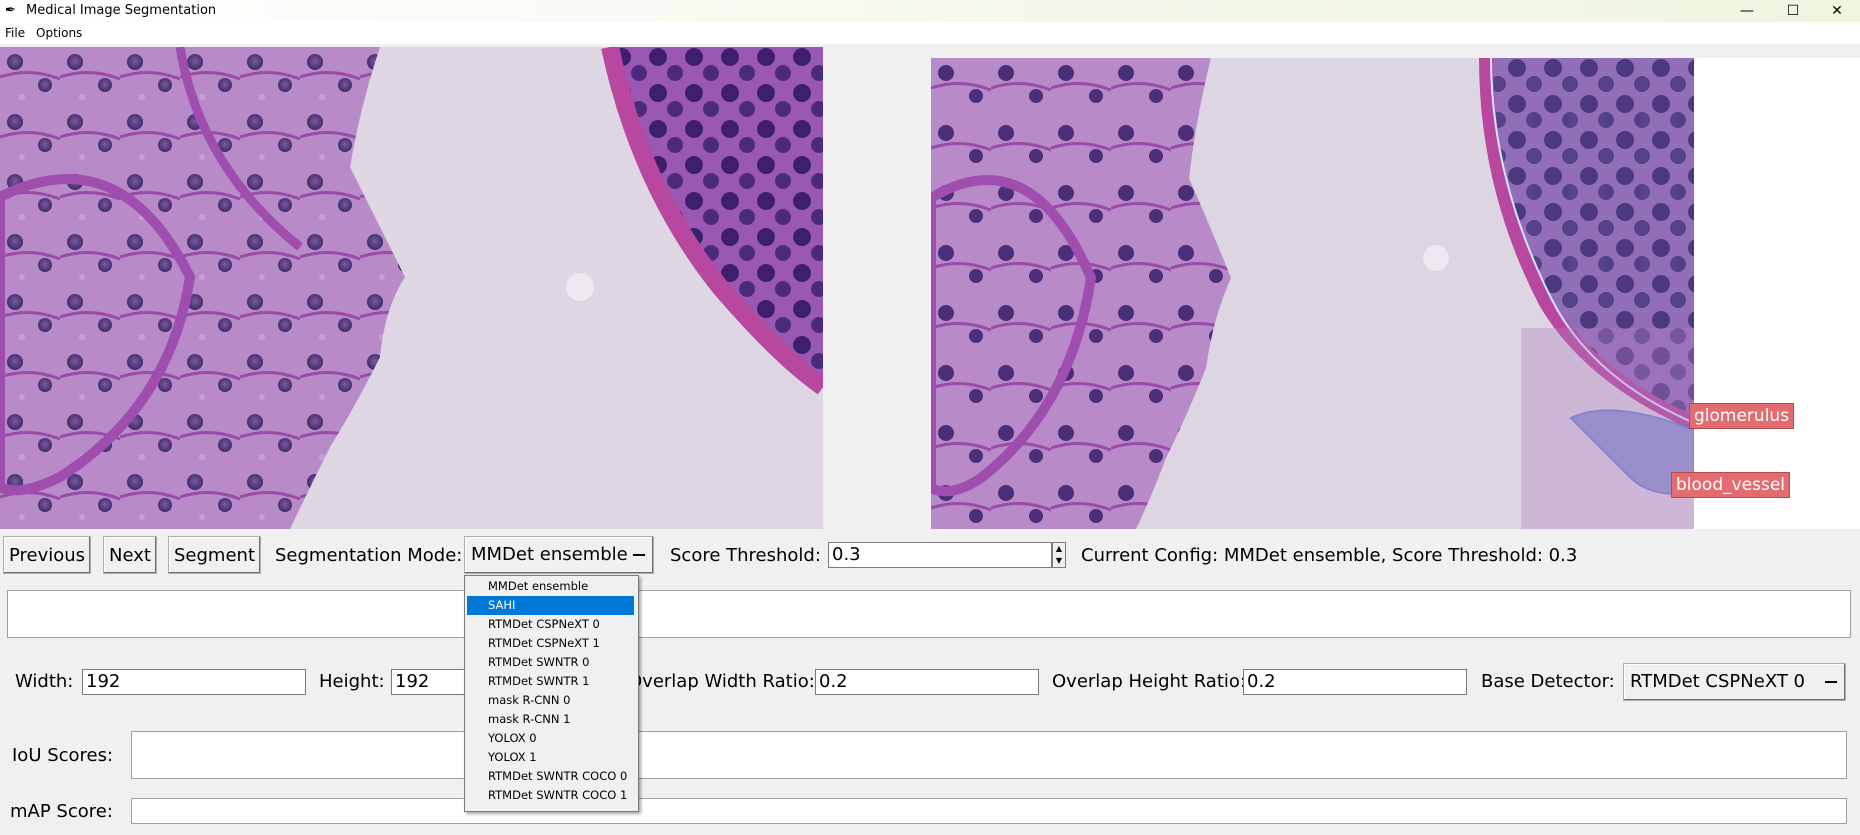 The image size is (1860, 835). What do you see at coordinates (1793, 11) in the screenshot?
I see `maximize-button: ☐` at bounding box center [1793, 11].